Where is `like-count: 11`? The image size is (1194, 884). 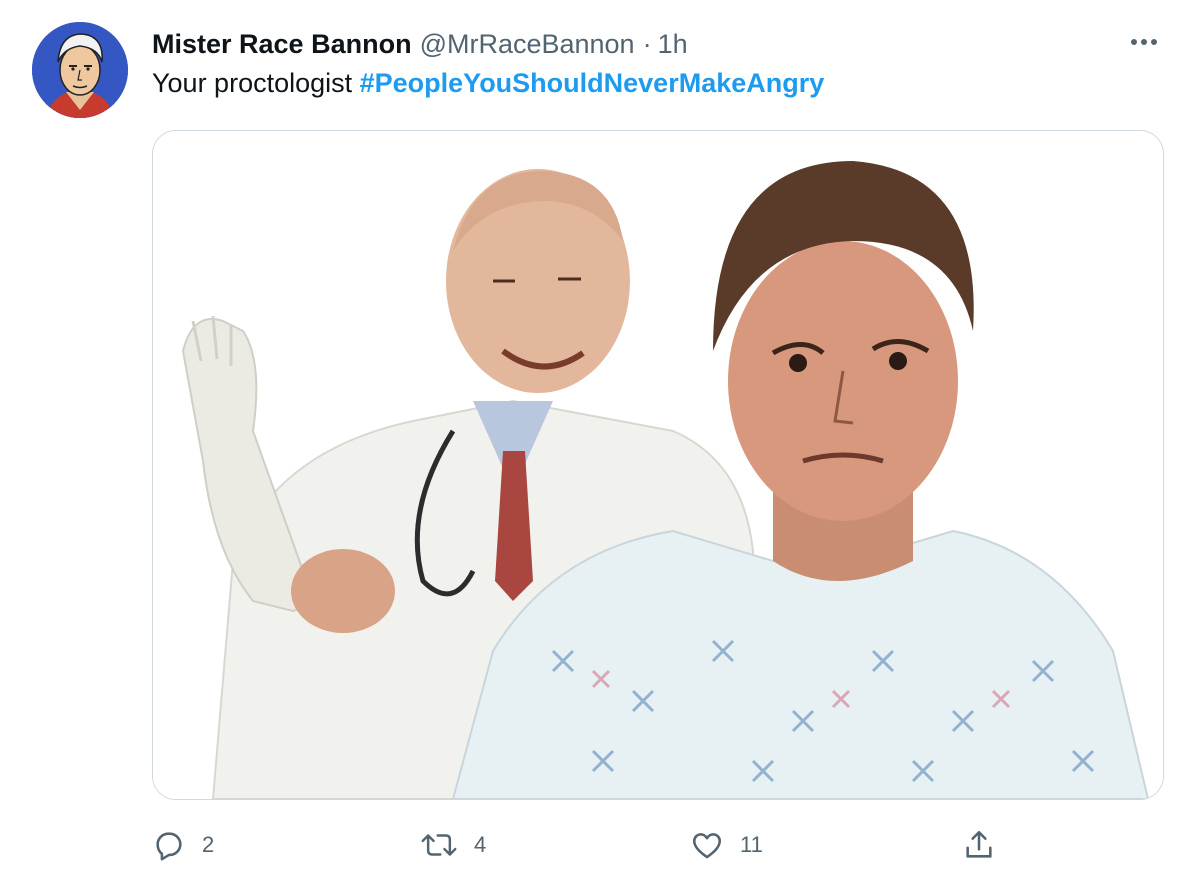
like-count: 11 is located at coordinates (751, 844).